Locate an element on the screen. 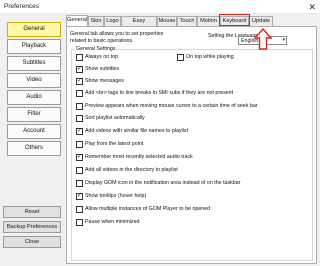 This screenshot has width=320, height=266. window-title: Preferences is located at coordinates (22, 6).